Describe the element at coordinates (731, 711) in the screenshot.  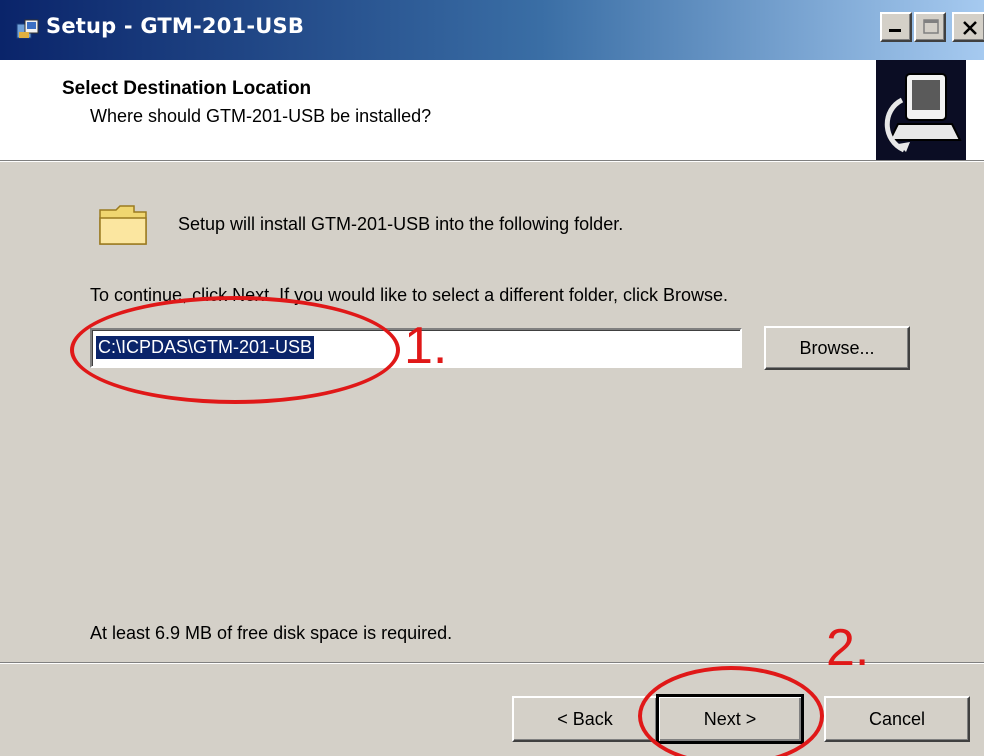
I see `annotation-circle-next` at that location.